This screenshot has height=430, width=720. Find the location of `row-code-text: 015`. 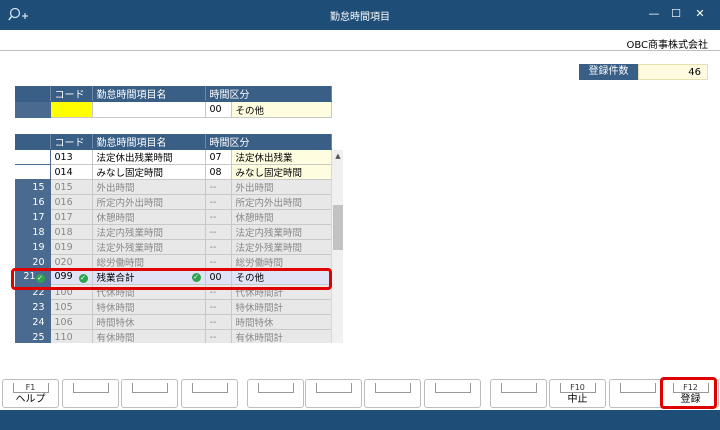

row-code-text: 015 is located at coordinates (63, 187).